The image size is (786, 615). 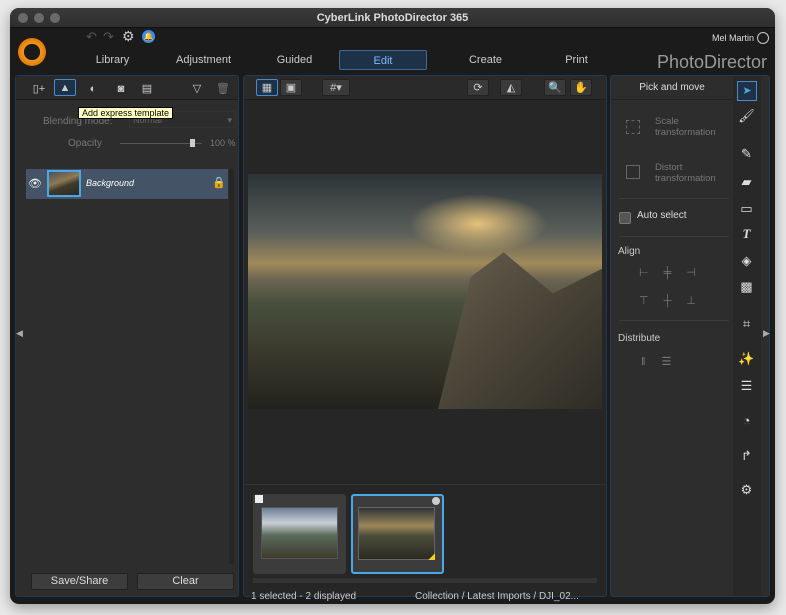 What do you see at coordinates (192, 143) in the screenshot?
I see `opacity-slider-thumb` at bounding box center [192, 143].